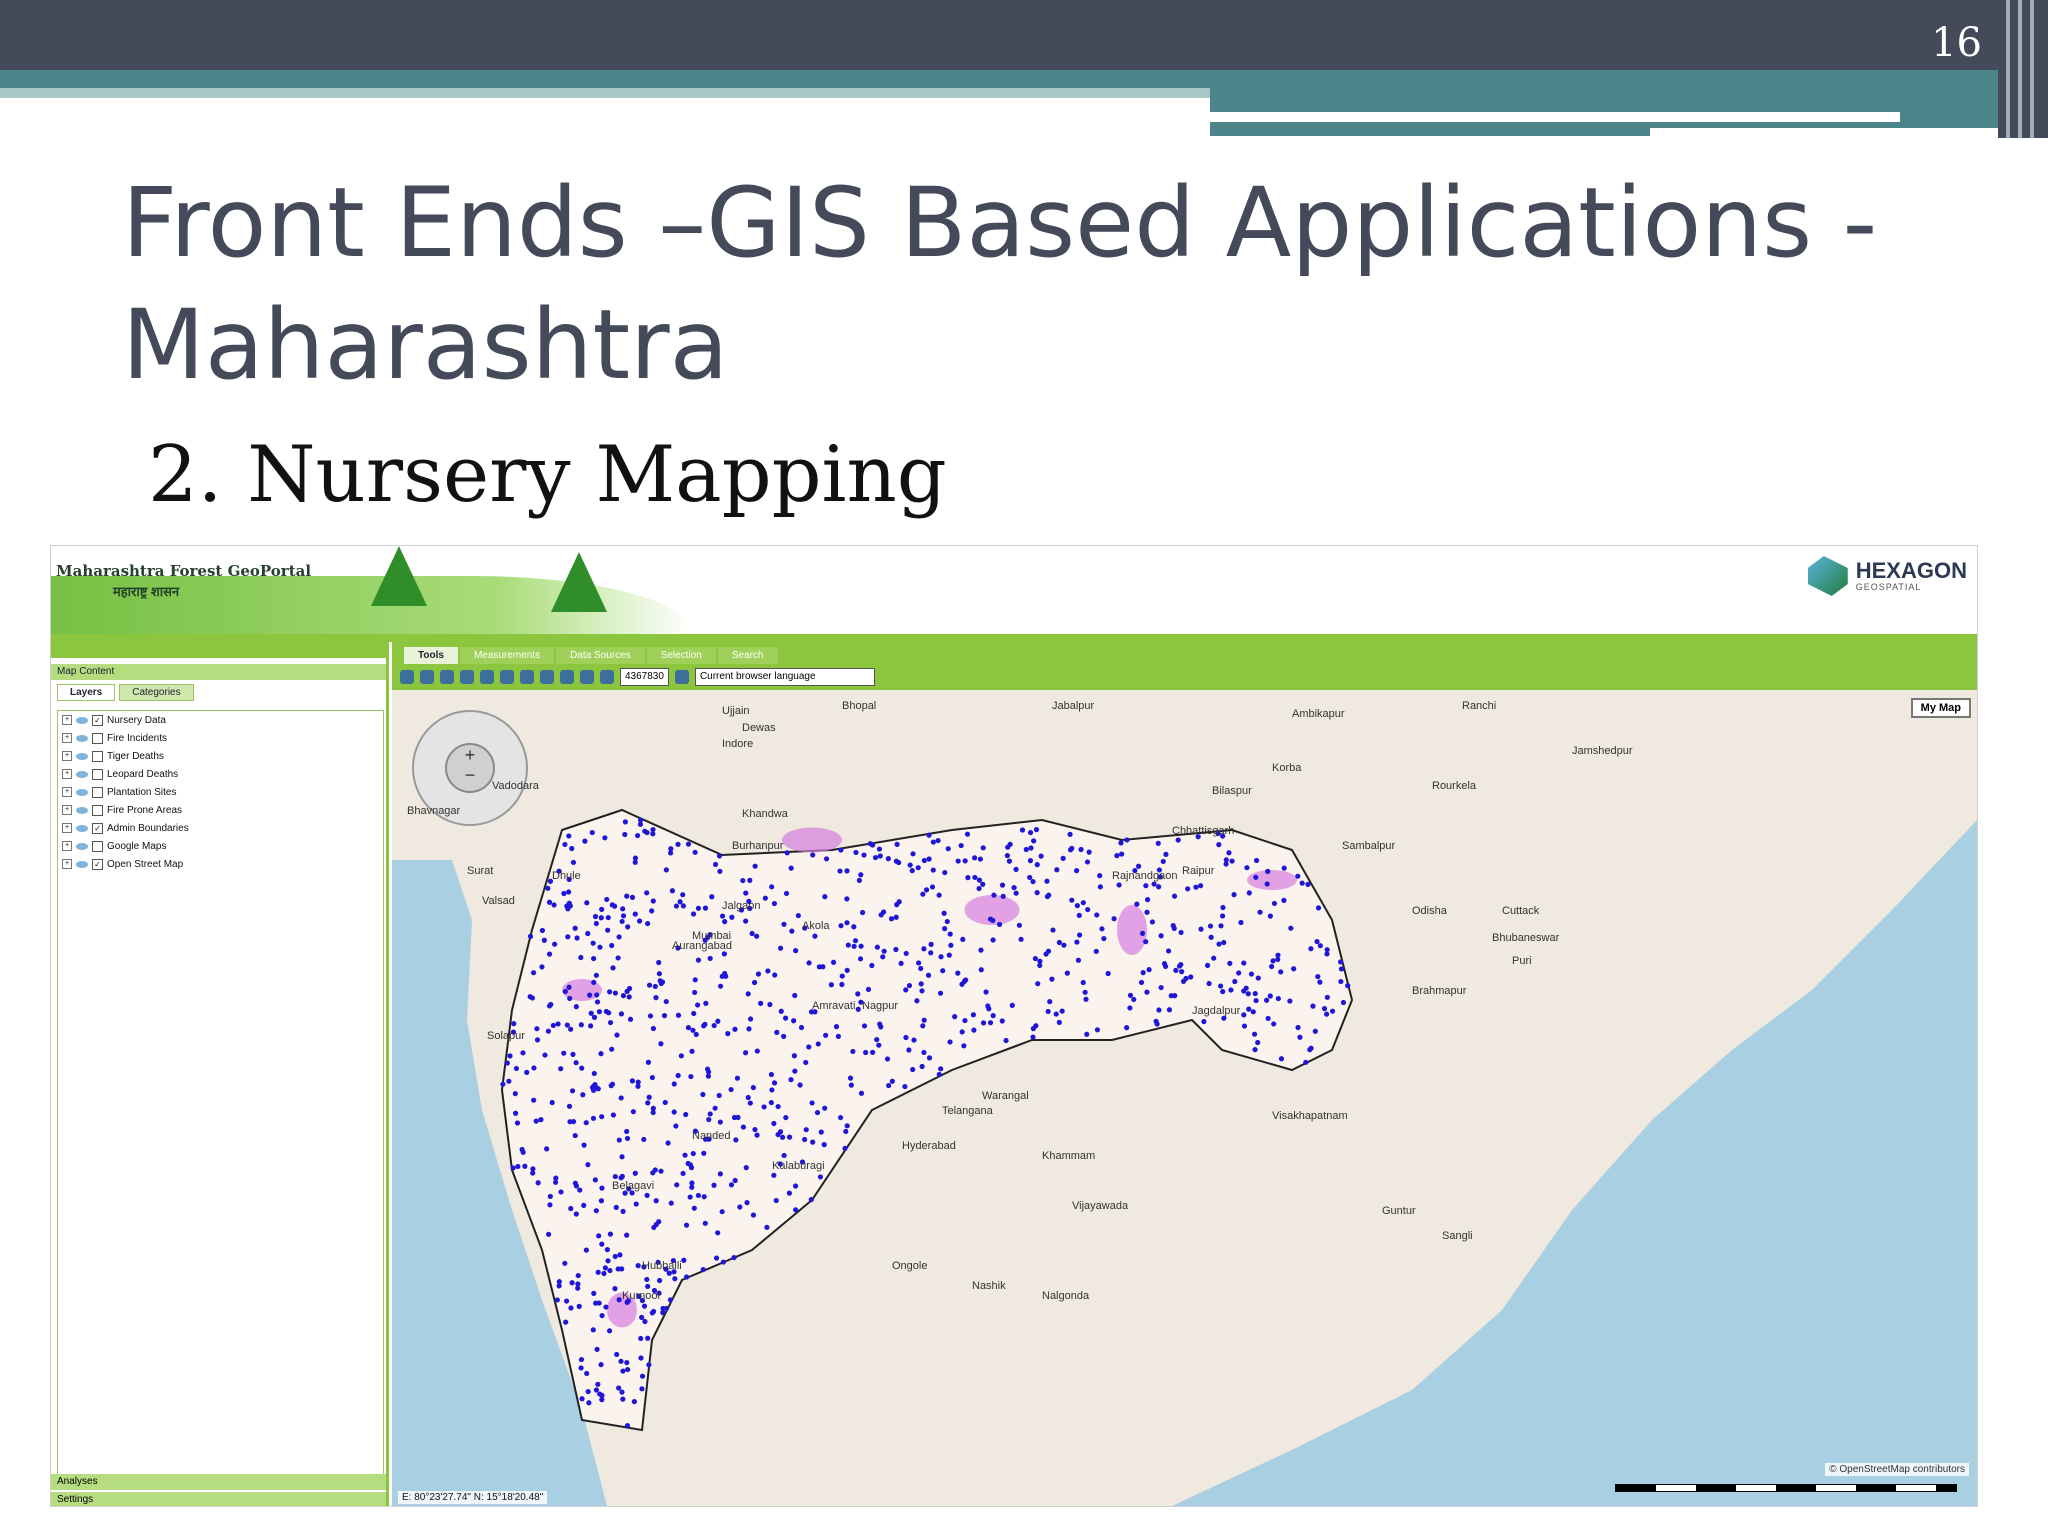 Image resolution: width=2048 pixels, height=1536 pixels. I want to click on layer-item: + ✓ Admin Boundaries, so click(220, 828).